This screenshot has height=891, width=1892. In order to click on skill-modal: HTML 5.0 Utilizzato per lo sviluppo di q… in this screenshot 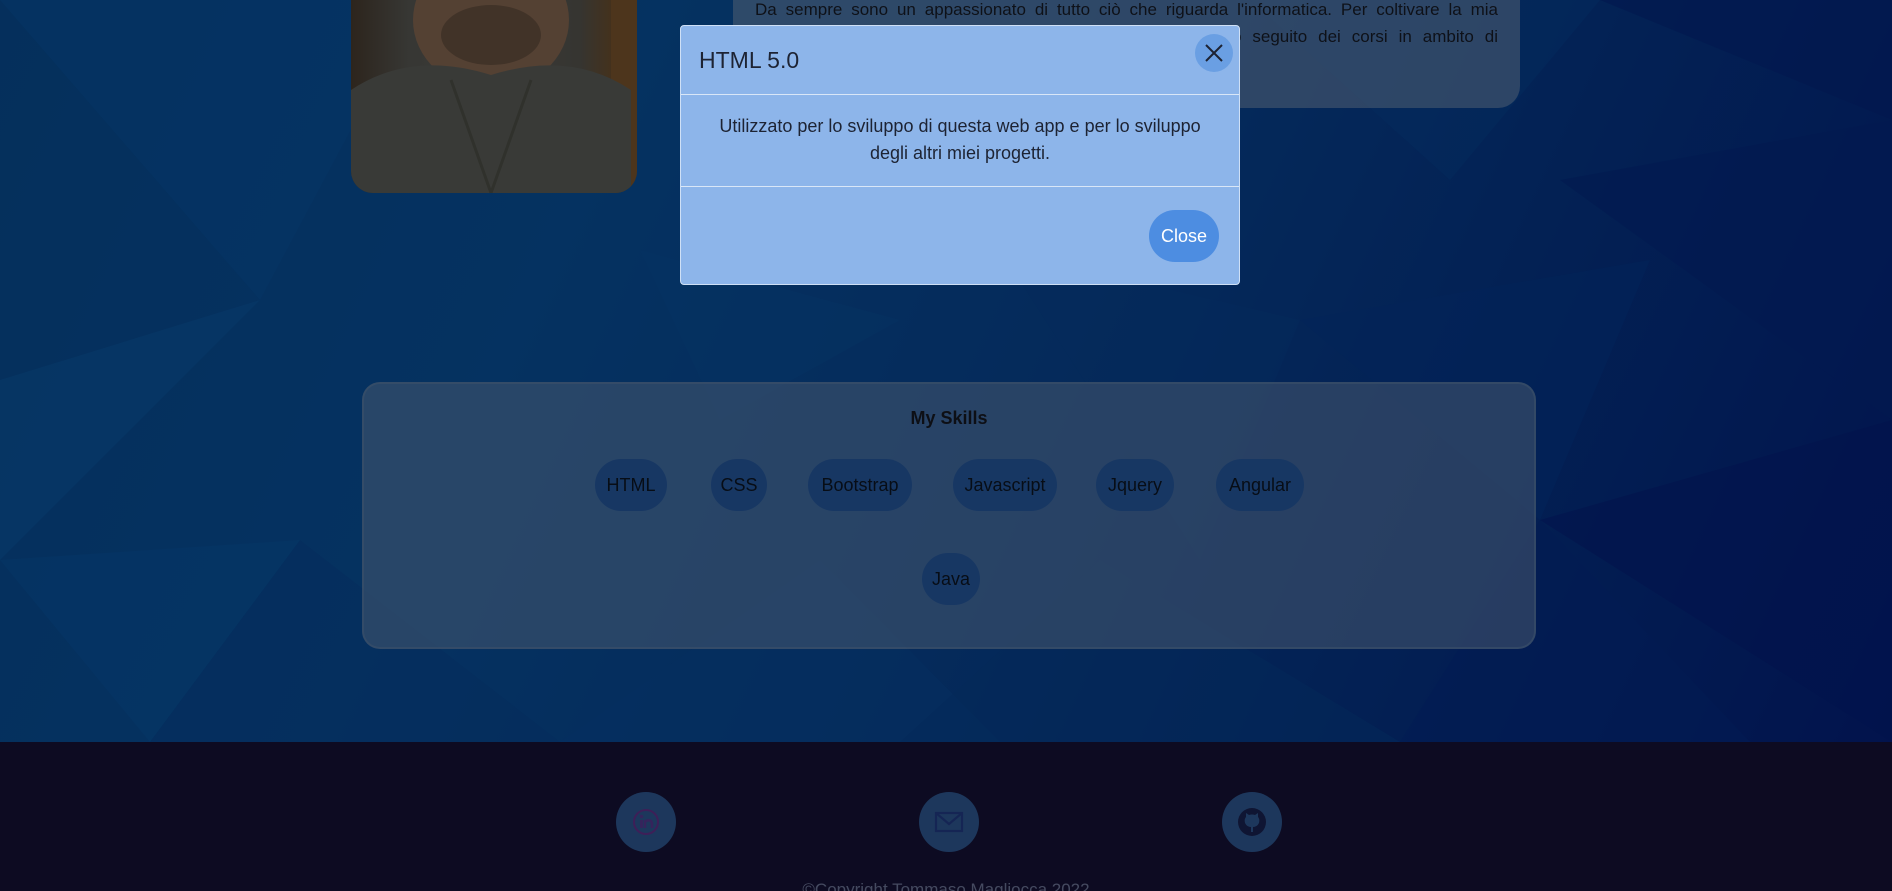, I will do `click(960, 155)`.